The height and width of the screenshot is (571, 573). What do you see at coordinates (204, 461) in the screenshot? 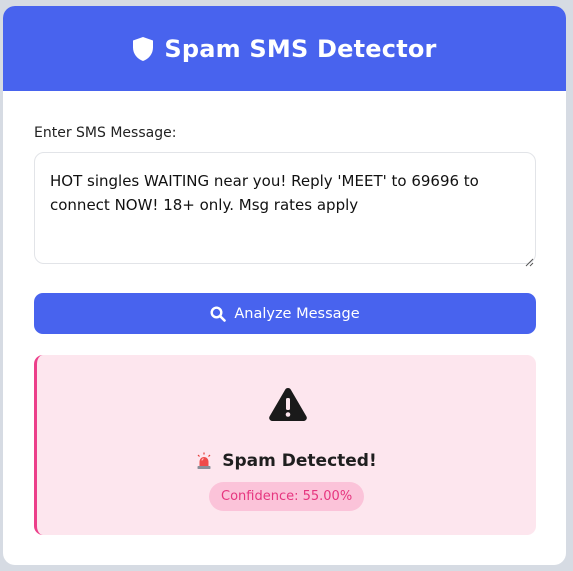
I see `siren-icon` at bounding box center [204, 461].